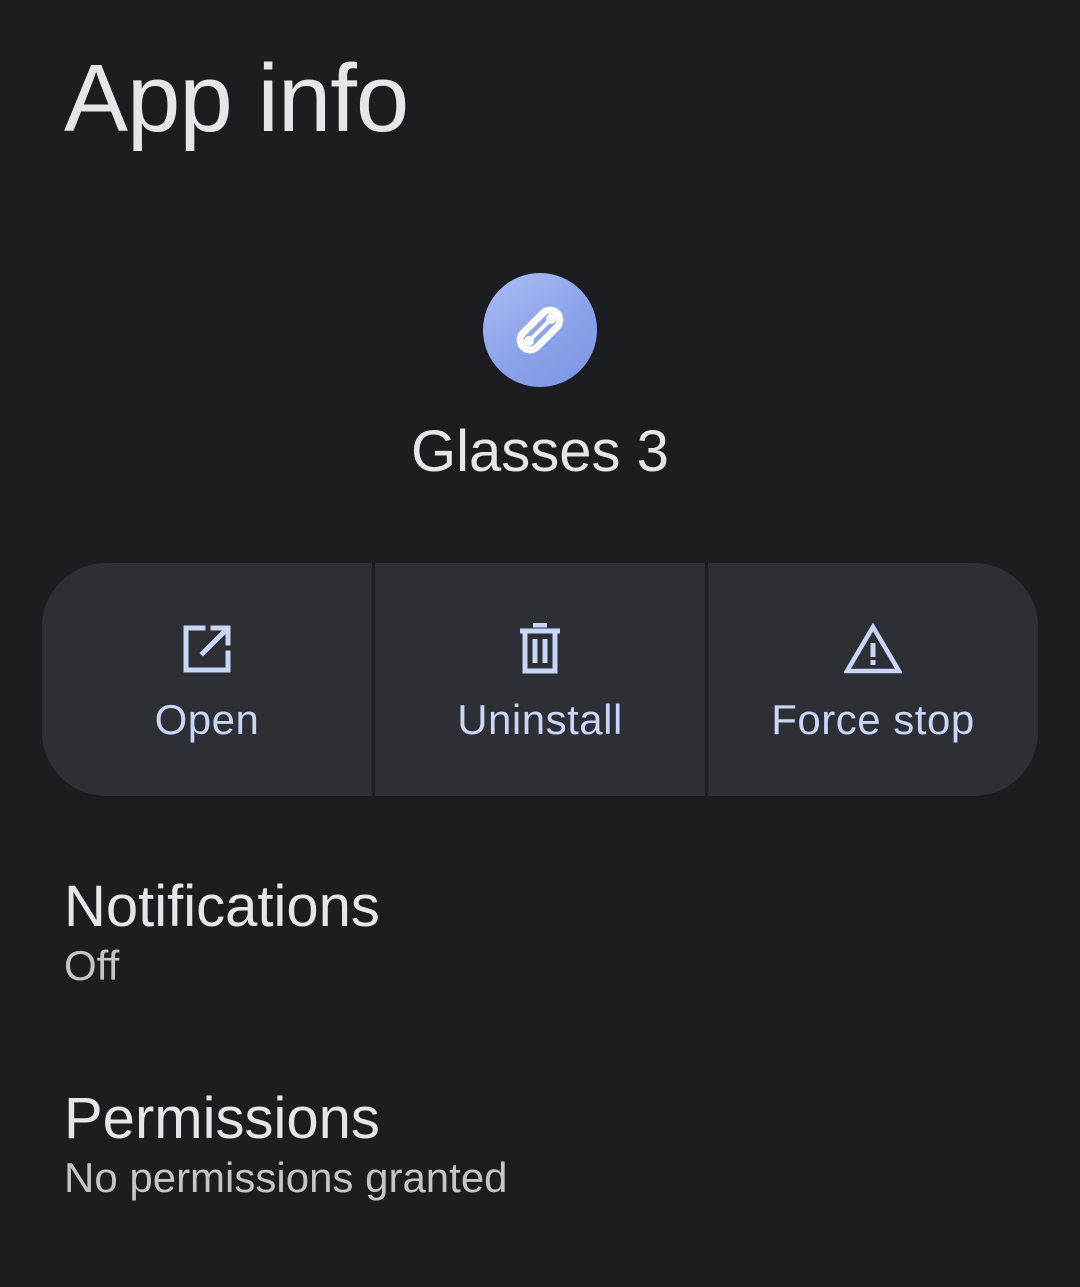 Image resolution: width=1080 pixels, height=1287 pixels. What do you see at coordinates (207, 649) in the screenshot?
I see `open-in-new-icon` at bounding box center [207, 649].